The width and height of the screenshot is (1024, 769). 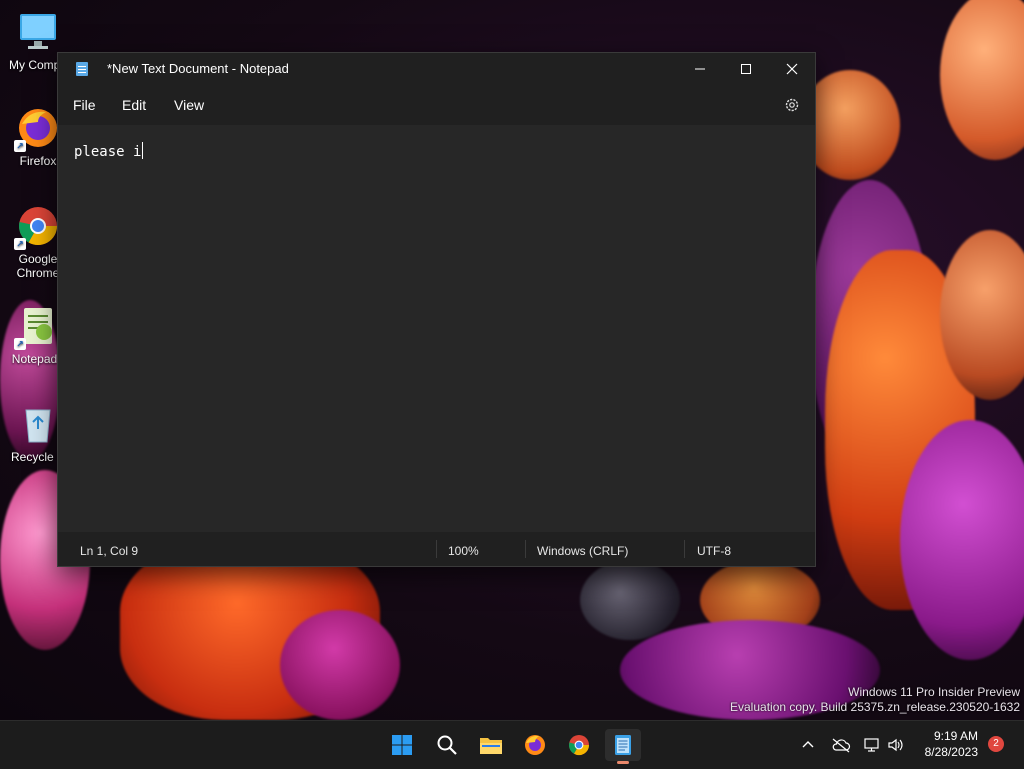 What do you see at coordinates (38, 32) in the screenshot?
I see `computer-icon` at bounding box center [38, 32].